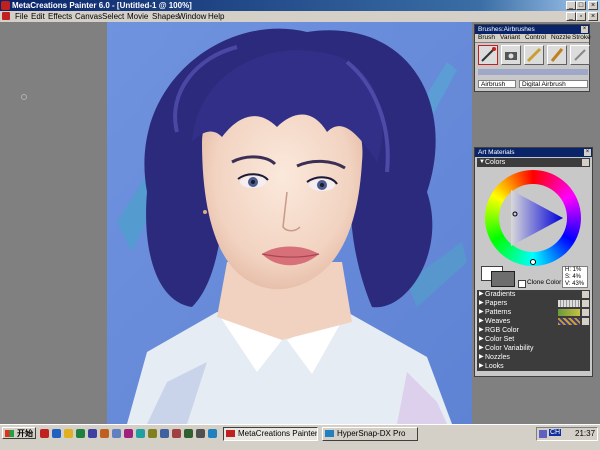  What do you see at coordinates (496, 303) in the screenshot?
I see `papers-label: Papers` at bounding box center [496, 303].